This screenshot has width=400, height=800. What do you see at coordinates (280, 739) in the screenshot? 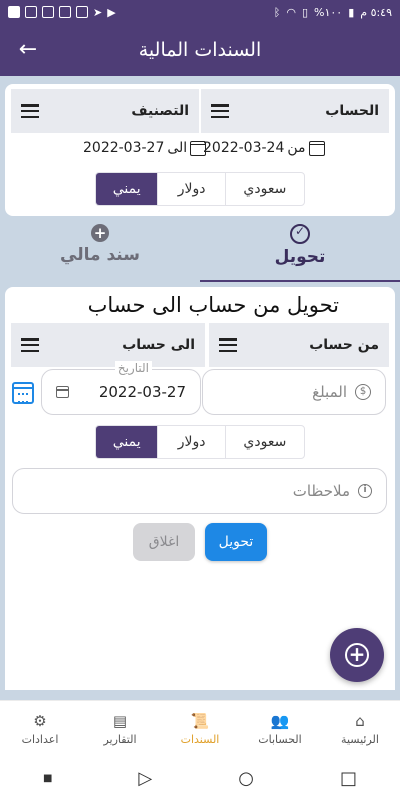
I see `nav-accounts-label: الحسابات` at bounding box center [280, 739].